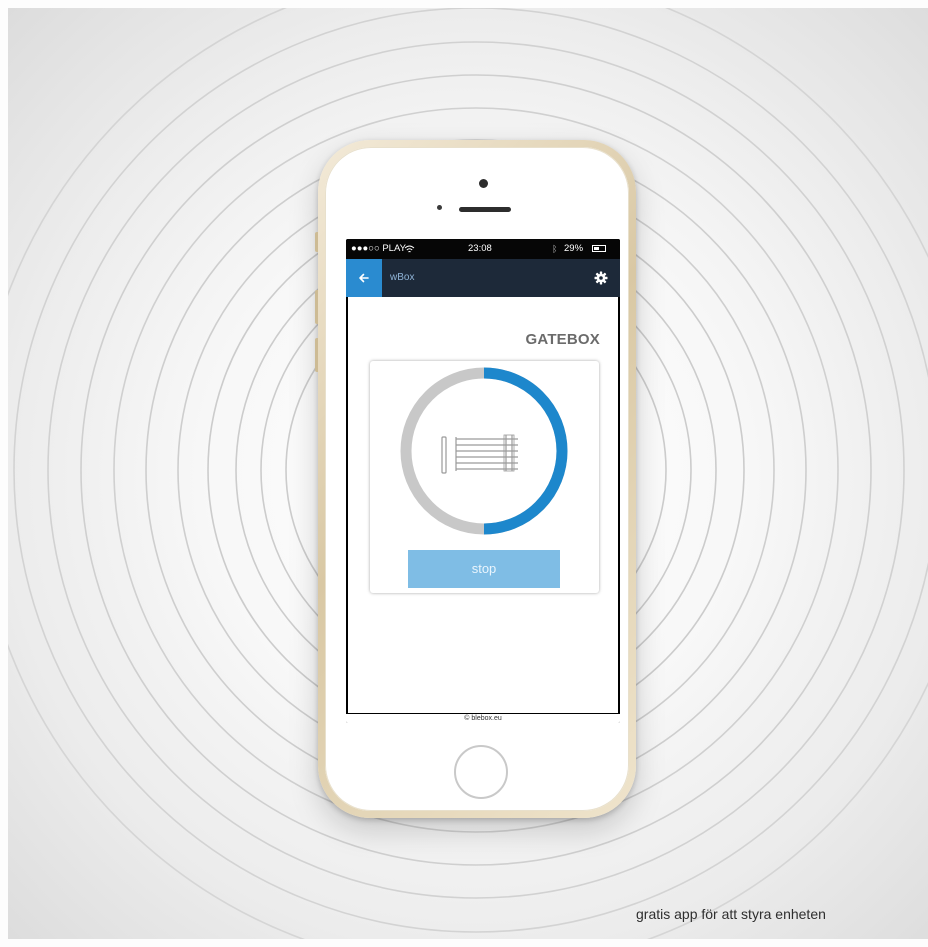  I want to click on bluetooth-icon: ᛒ, so click(555, 249).